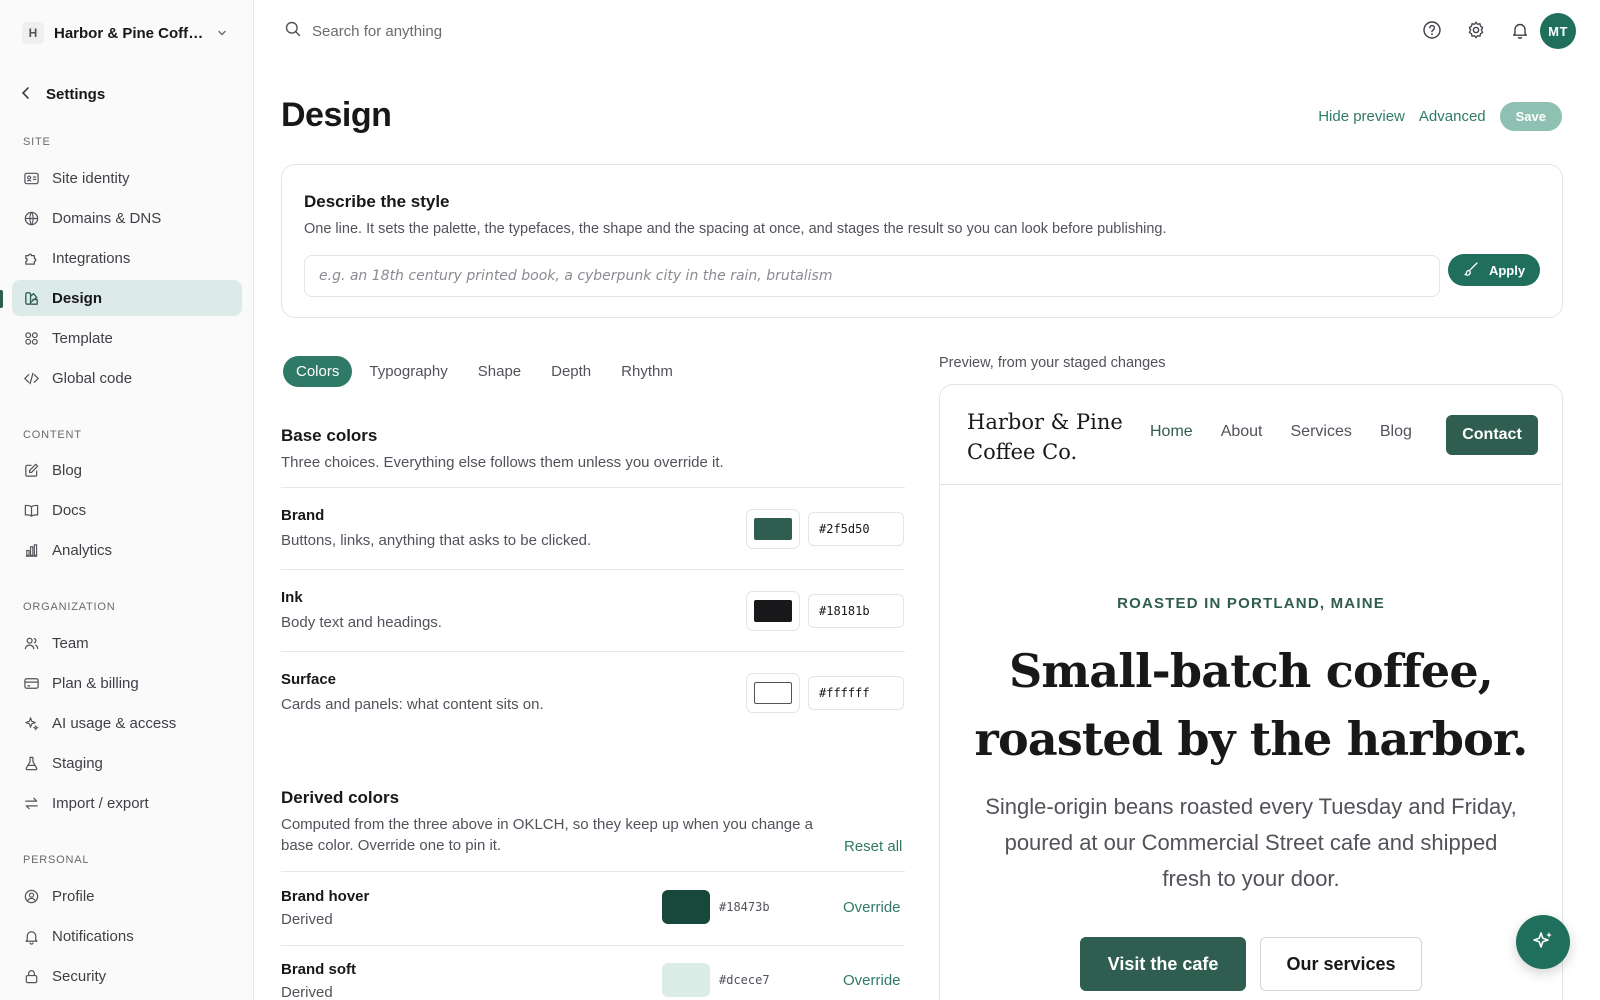  What do you see at coordinates (1045, 437) in the screenshot?
I see `preview-logo: Harbor & Pine Coffee Co.` at bounding box center [1045, 437].